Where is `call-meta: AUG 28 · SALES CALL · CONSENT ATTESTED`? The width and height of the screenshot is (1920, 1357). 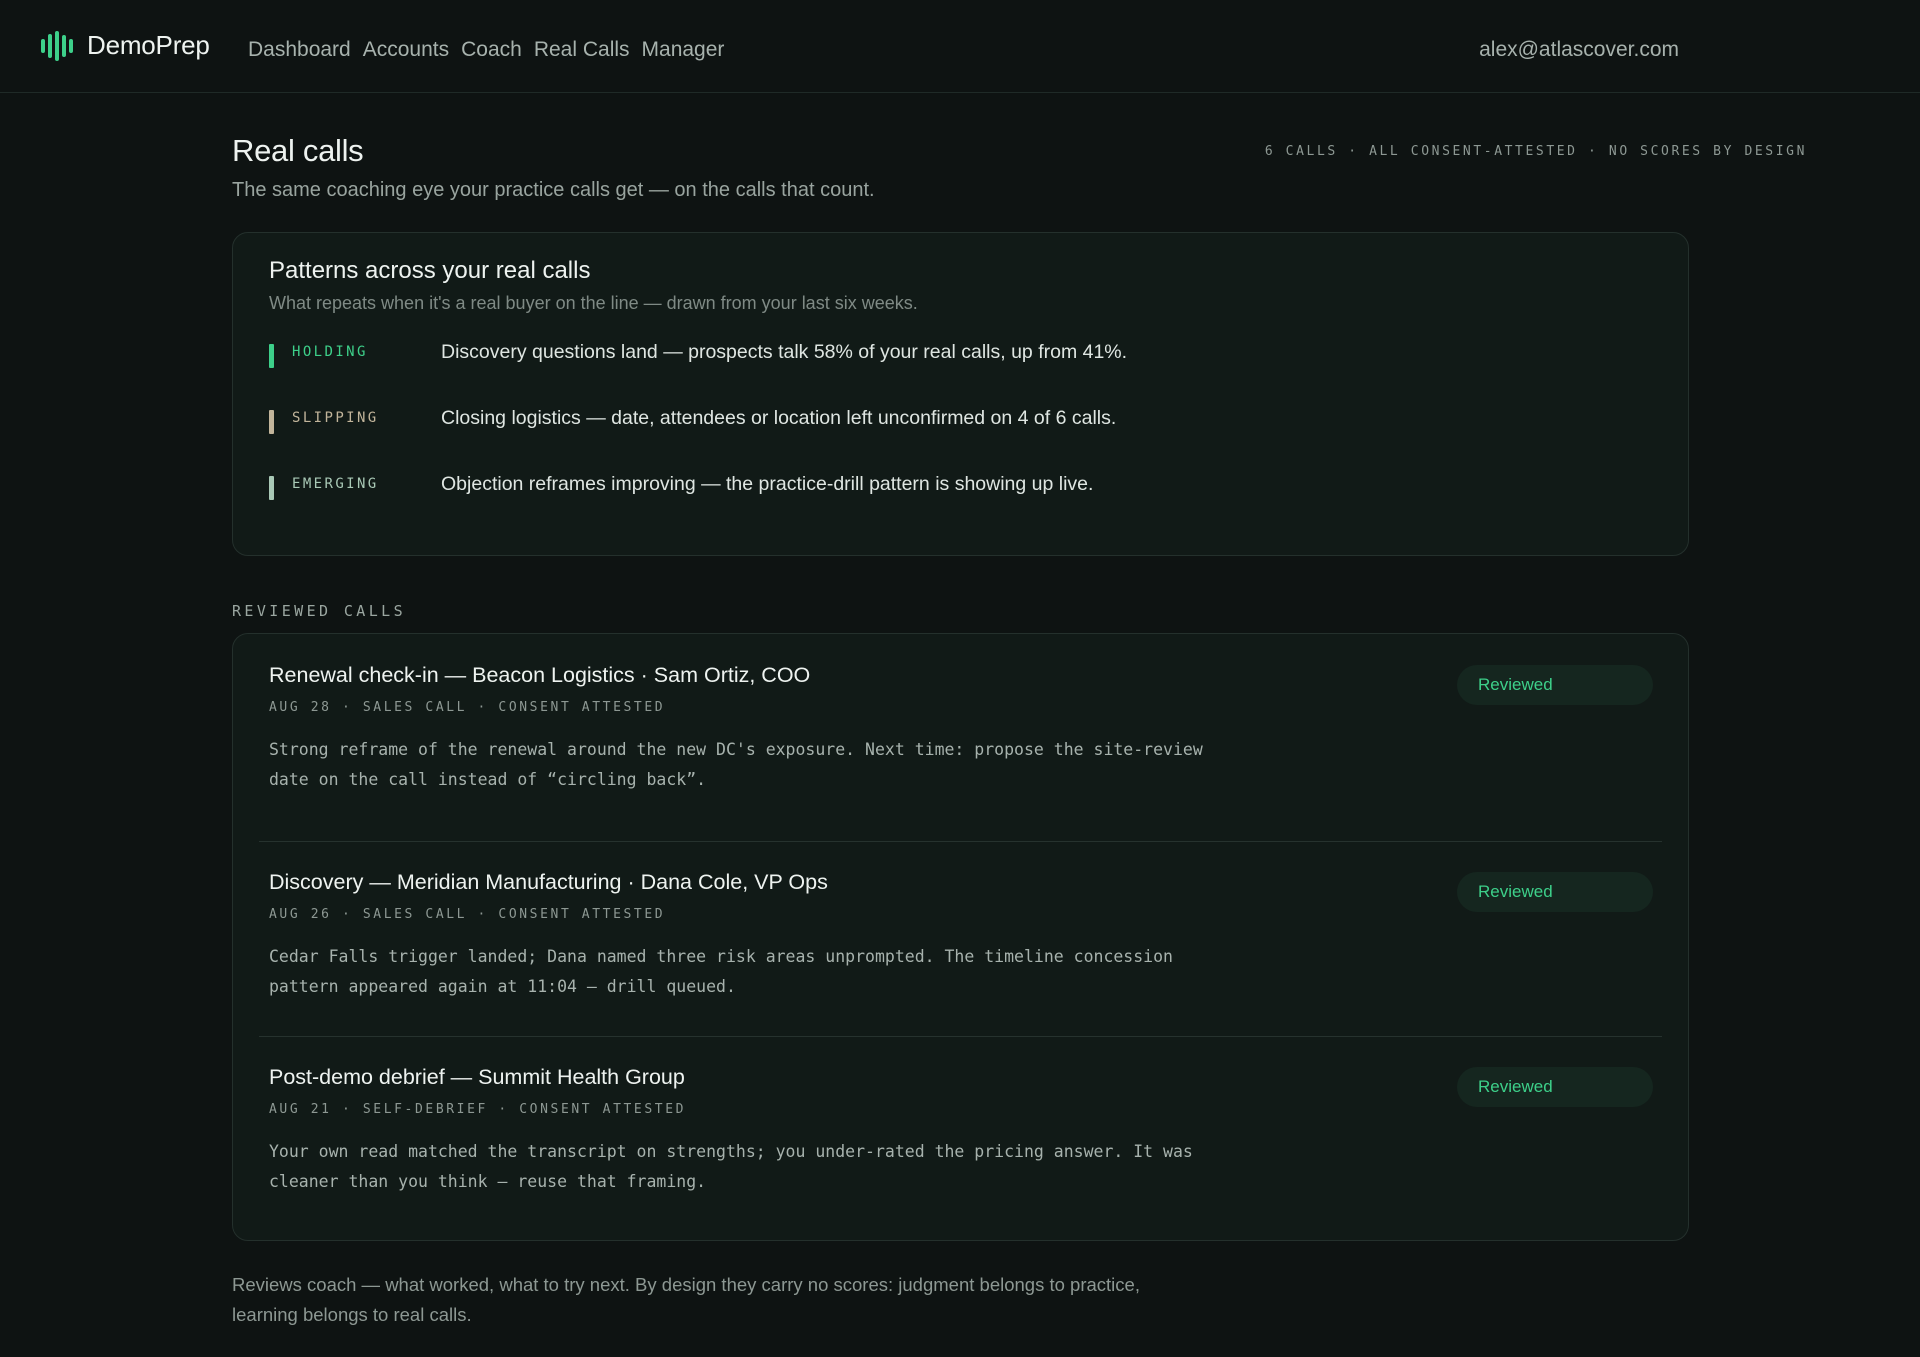 call-meta: AUG 28 · SALES CALL · CONSENT ATTESTED is located at coordinates (467, 707).